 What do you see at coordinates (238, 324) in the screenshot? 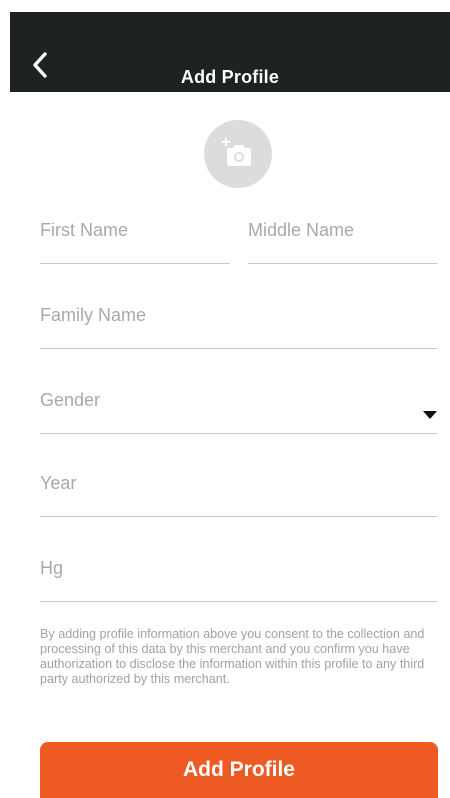
I see `family-name-field: Family Name` at bounding box center [238, 324].